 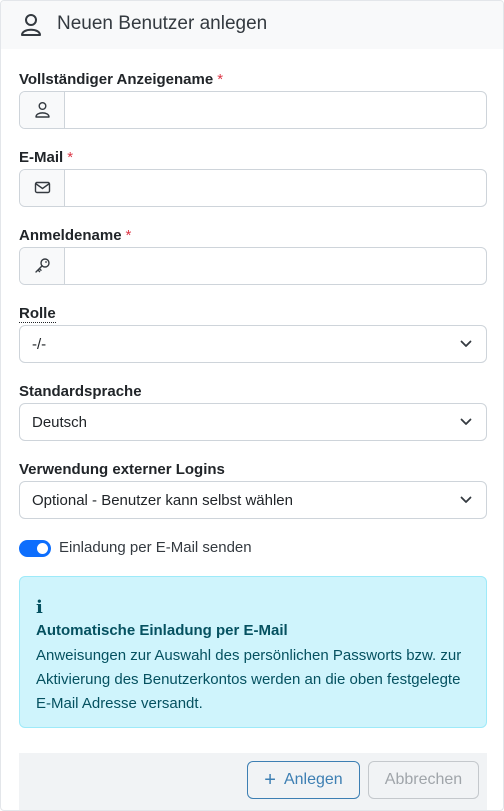 I want to click on create-button-label: Anlegen, so click(x=313, y=779).